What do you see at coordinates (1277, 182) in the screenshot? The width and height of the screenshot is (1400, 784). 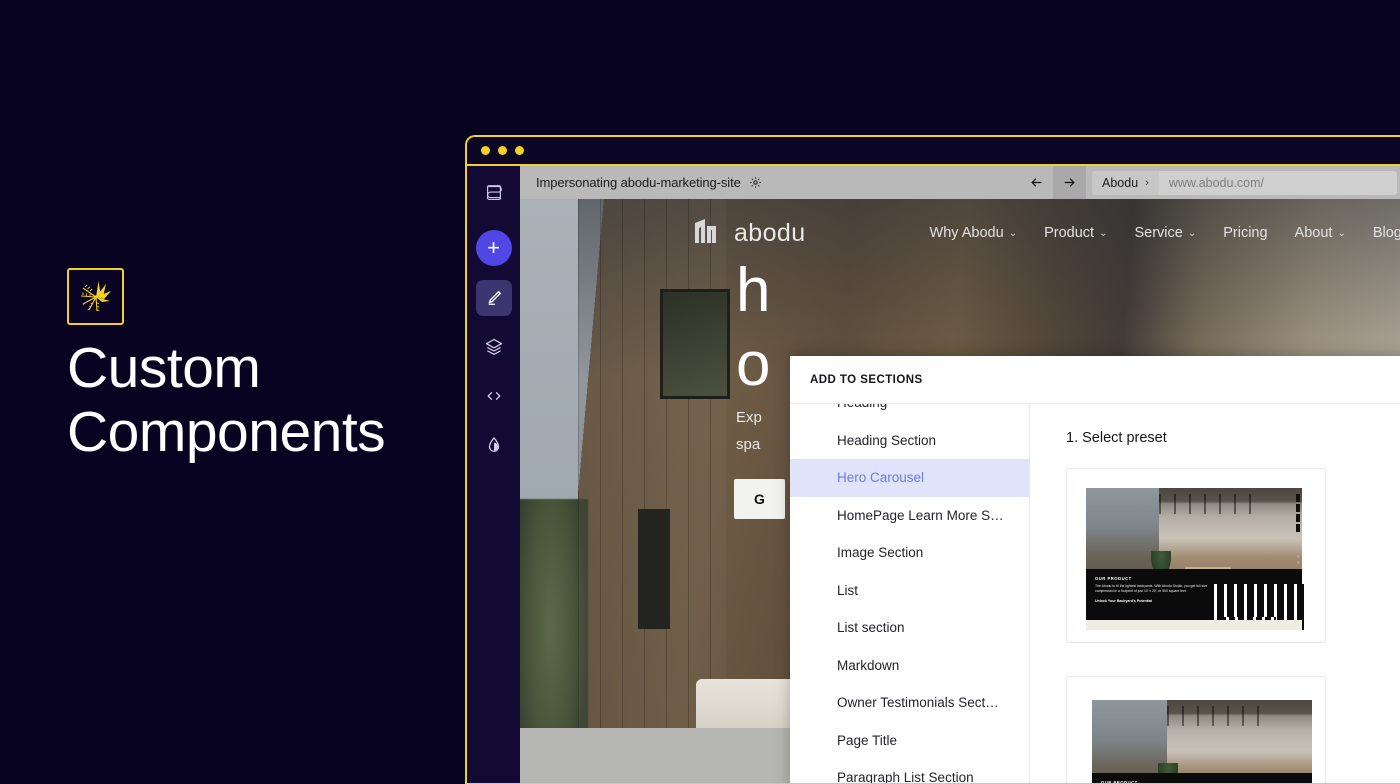 I see `url-input: www.abodu.com/` at bounding box center [1277, 182].